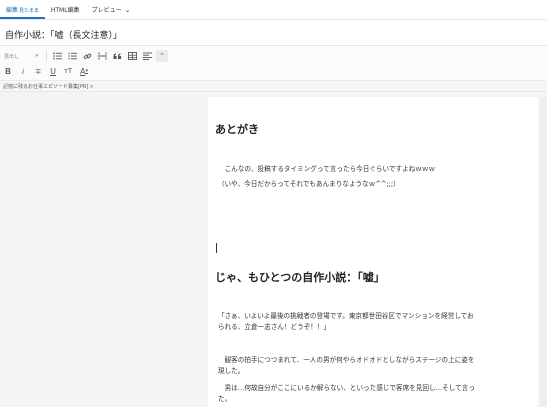  What do you see at coordinates (300, 277) in the screenshot?
I see `story-heading: じゃ、もひとつの自作小説：「嘘」` at bounding box center [300, 277].